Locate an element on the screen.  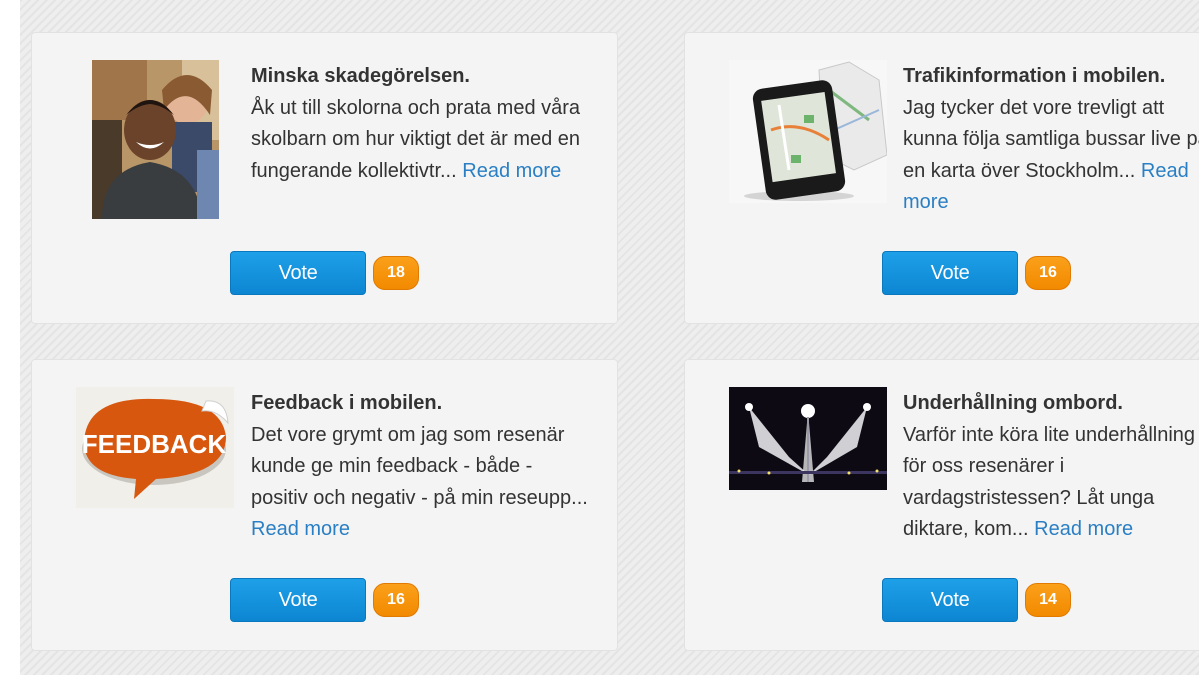
smartphone-map-image is located at coordinates (808, 131).